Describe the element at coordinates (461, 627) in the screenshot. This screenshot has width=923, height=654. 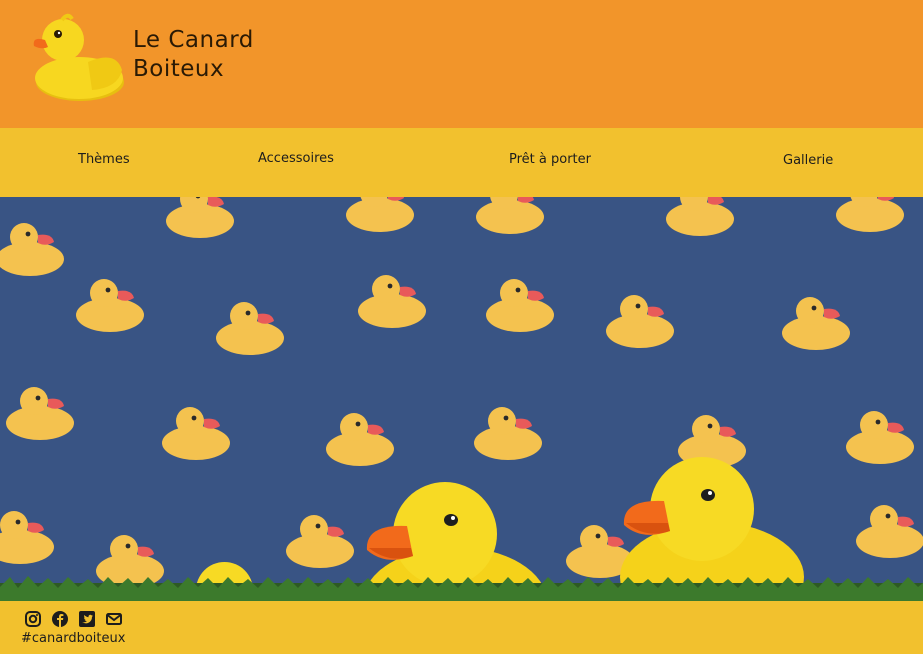
I see `site-footer: #canardboiteux` at that location.